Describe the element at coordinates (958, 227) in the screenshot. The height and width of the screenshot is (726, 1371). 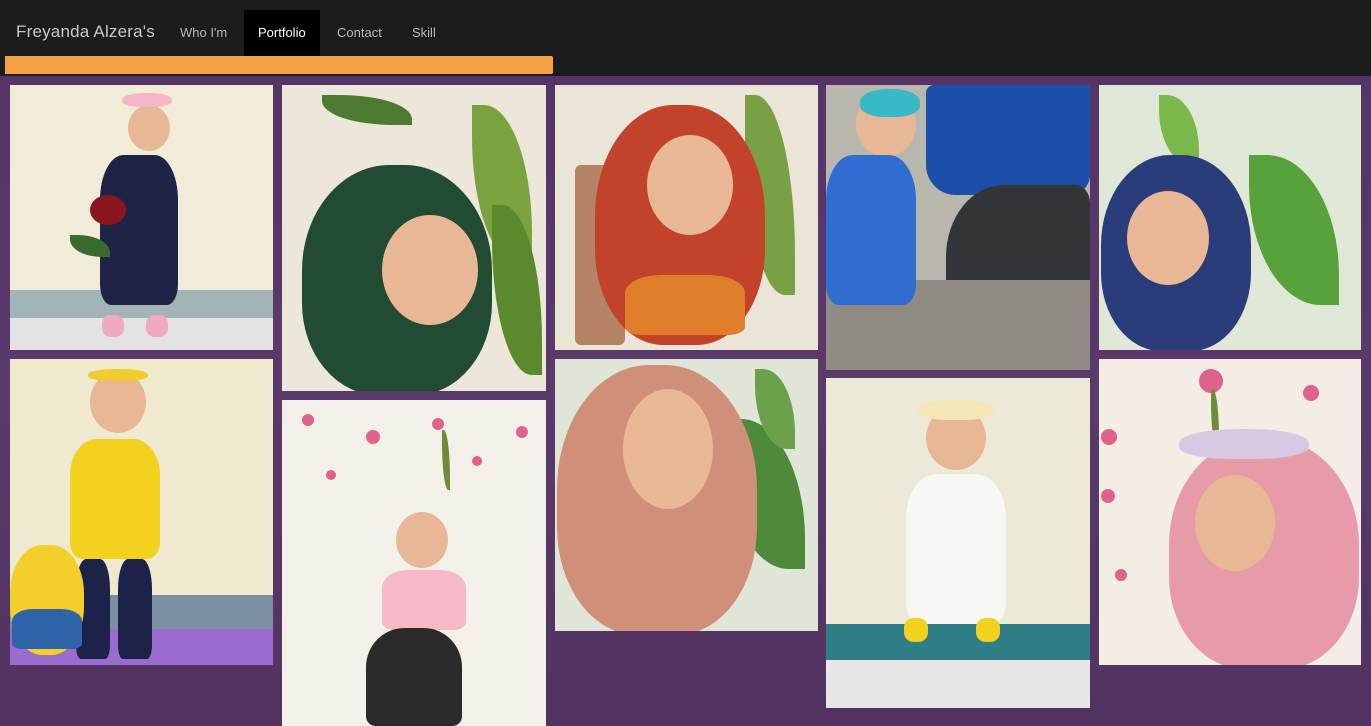
I see `photo-baby-motorcycle` at that location.